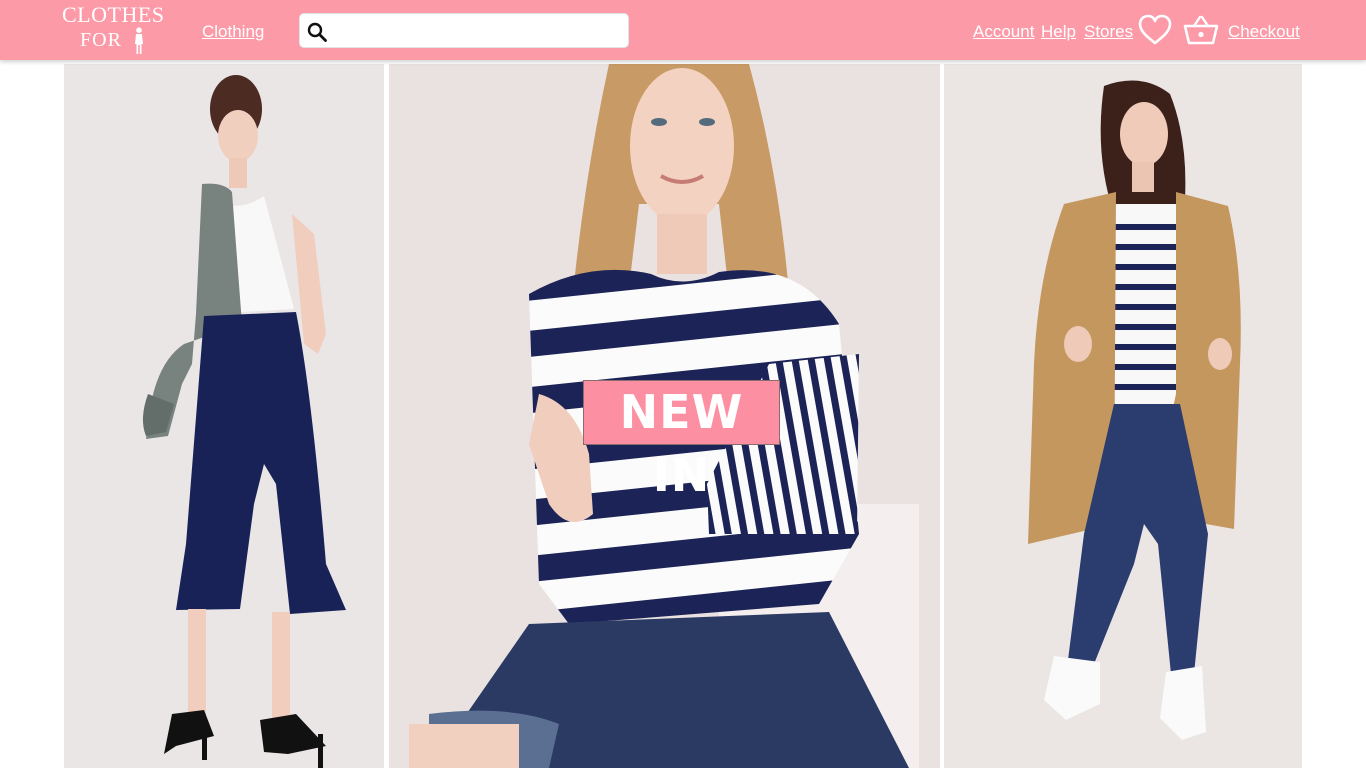  I want to click on nav-link-account: Account, so click(1003, 32).